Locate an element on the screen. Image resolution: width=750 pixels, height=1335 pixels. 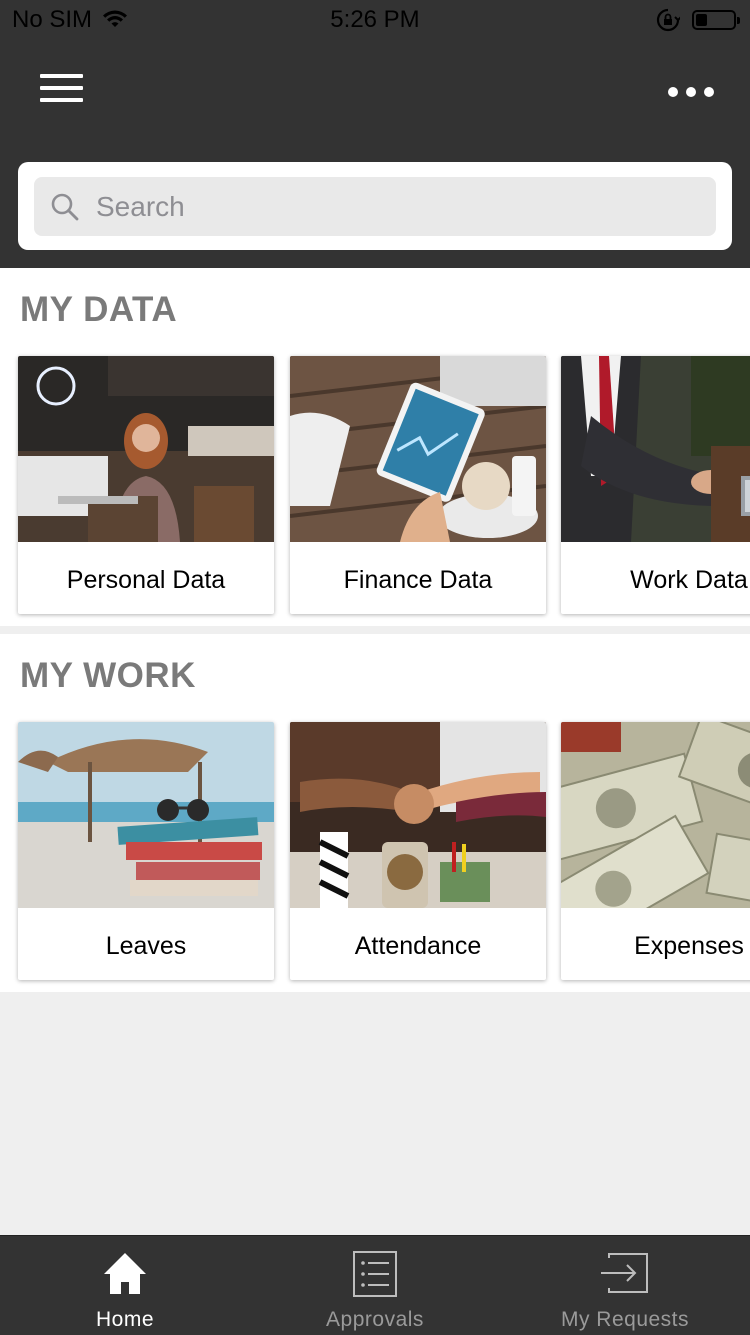
work-data-card: Work Data is located at coordinates (655, 485).